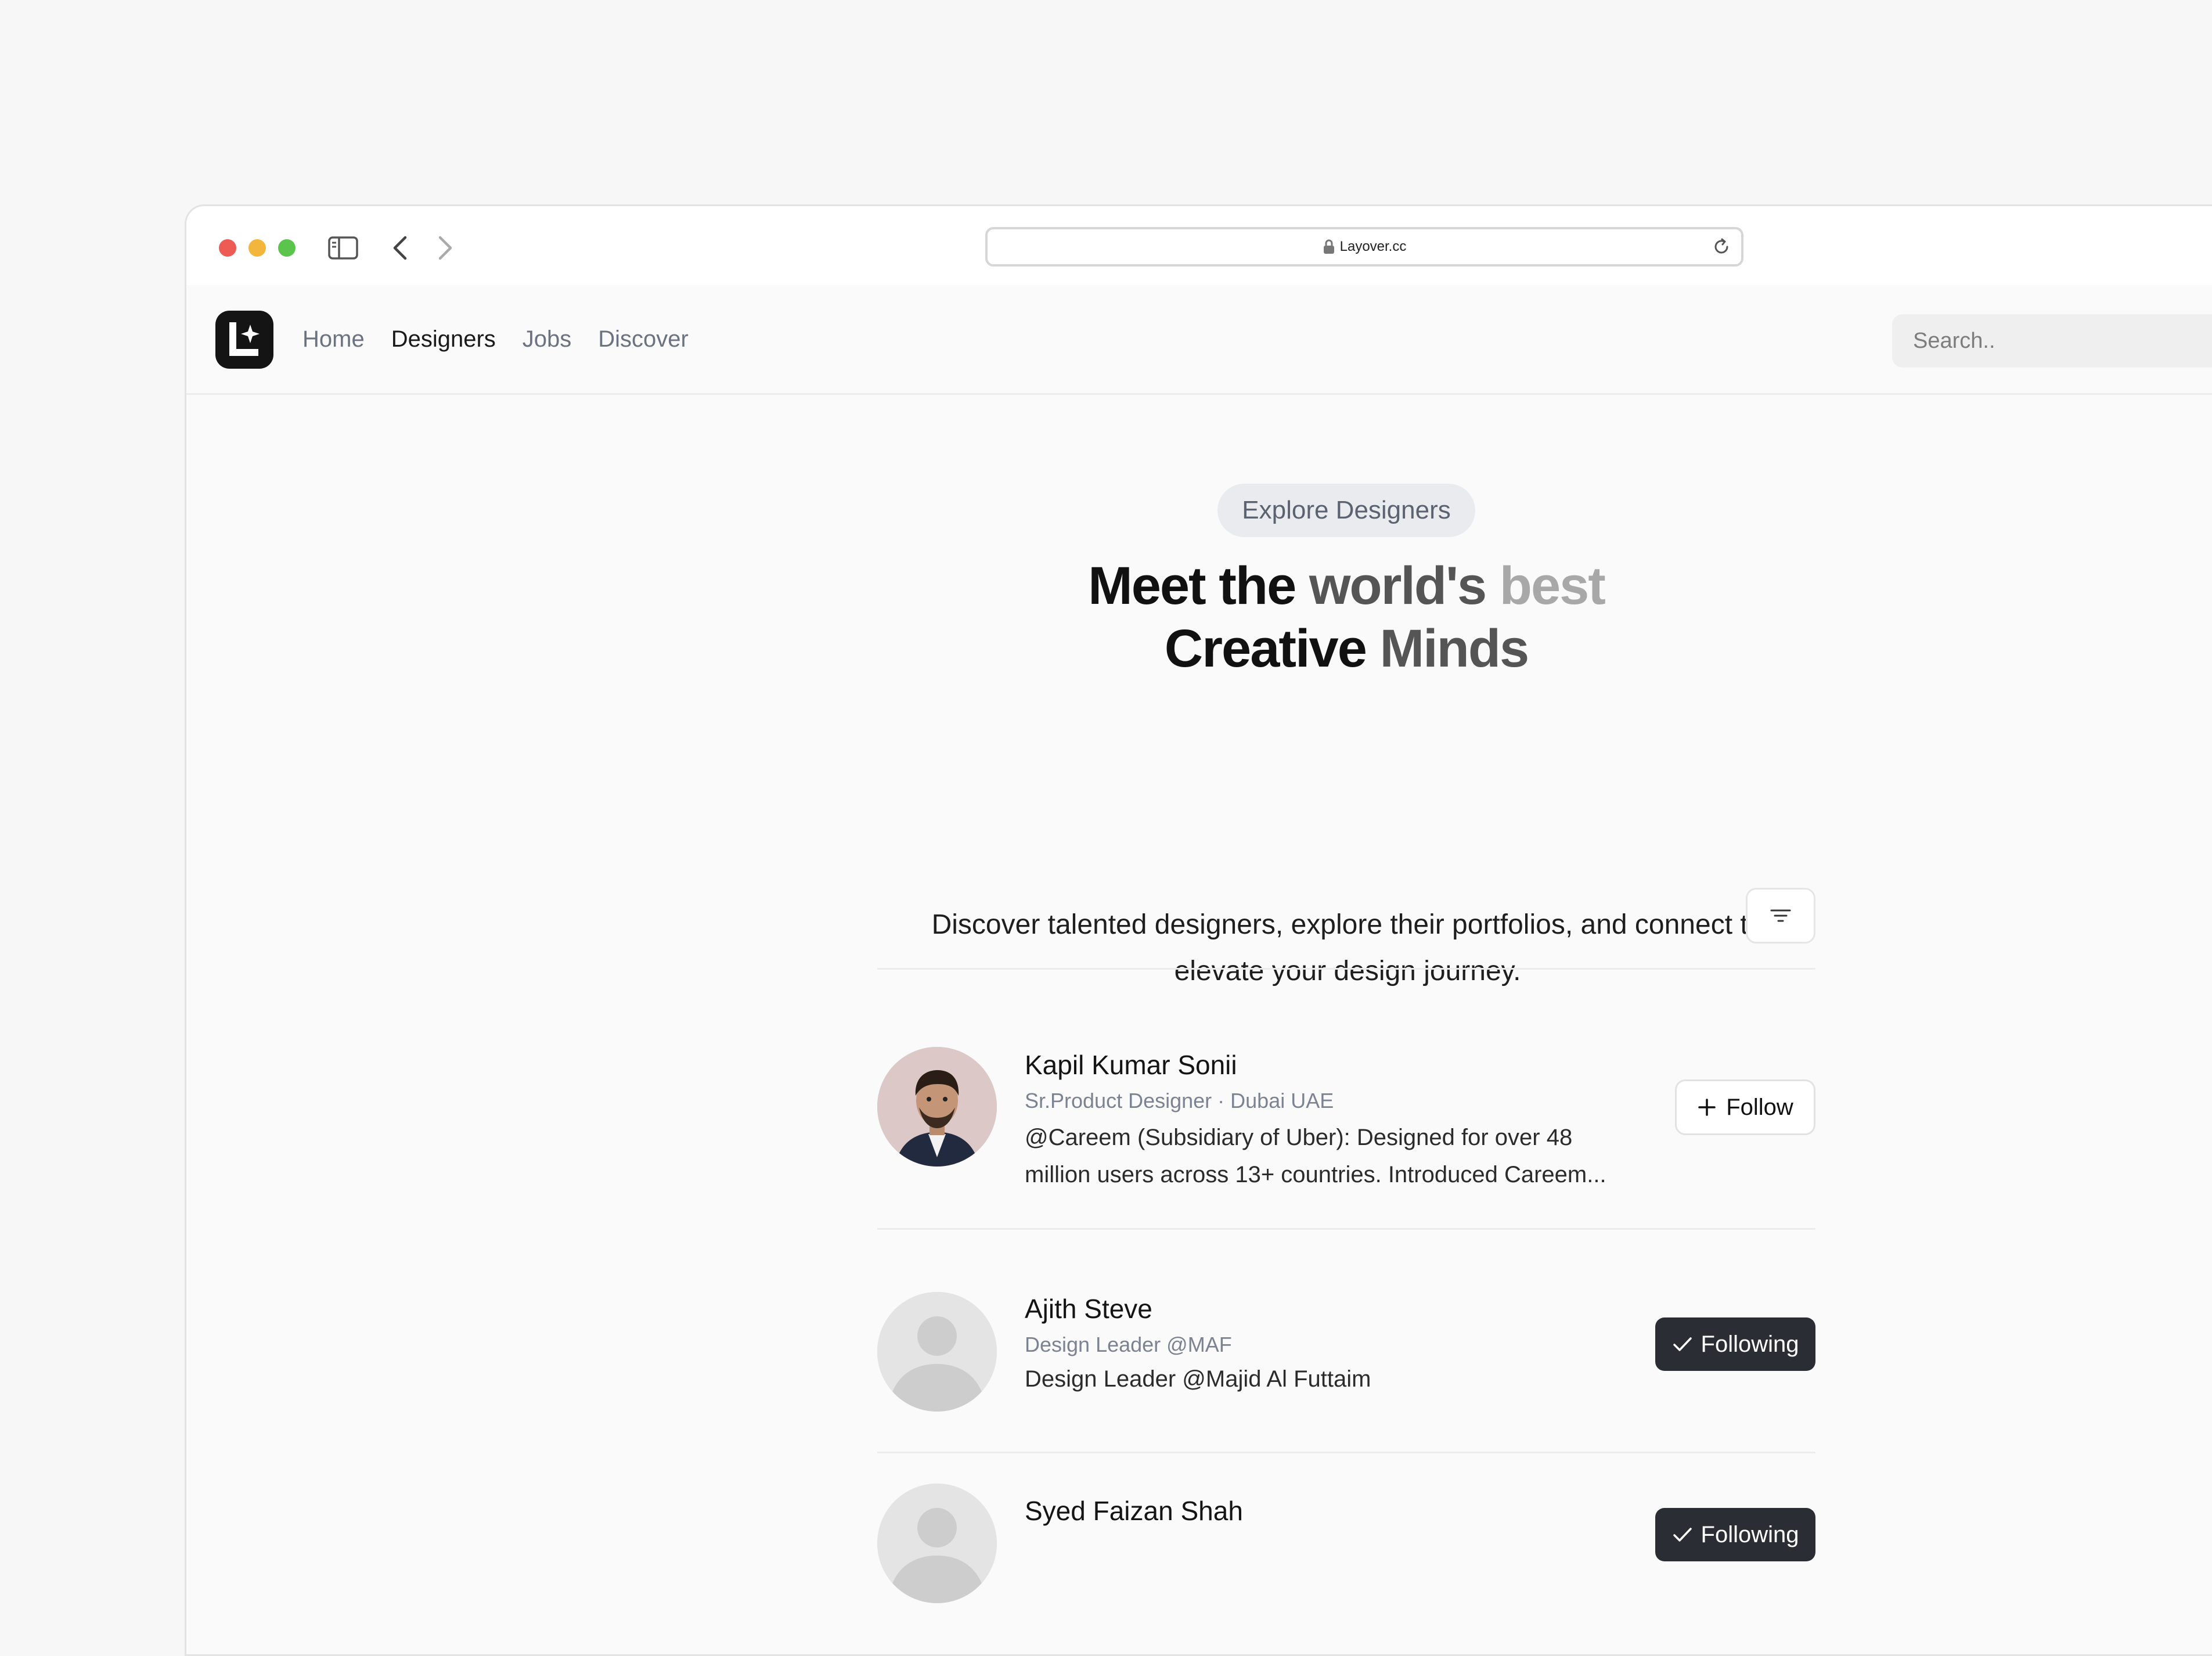 The height and width of the screenshot is (1656, 2212). What do you see at coordinates (1552, 586) in the screenshot?
I see `headline-word: best` at bounding box center [1552, 586].